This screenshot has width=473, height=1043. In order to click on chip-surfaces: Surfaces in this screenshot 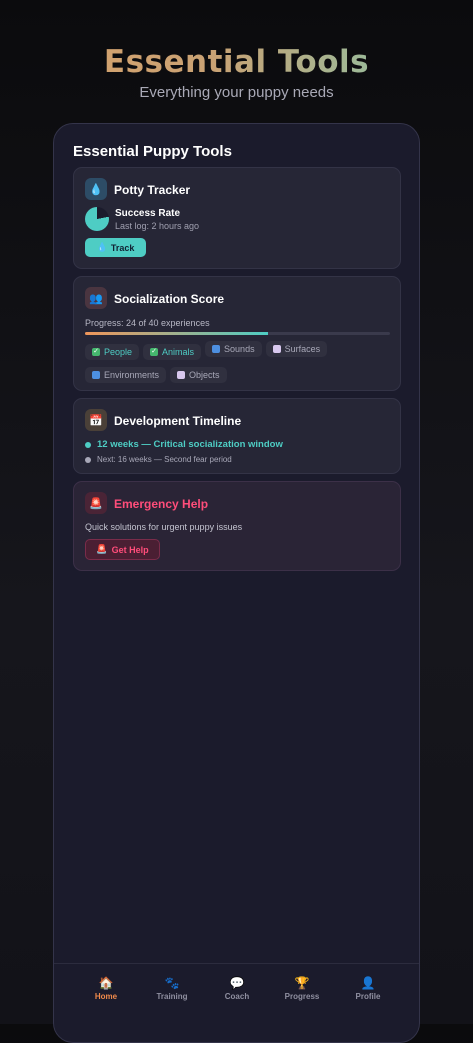, I will do `click(296, 349)`.